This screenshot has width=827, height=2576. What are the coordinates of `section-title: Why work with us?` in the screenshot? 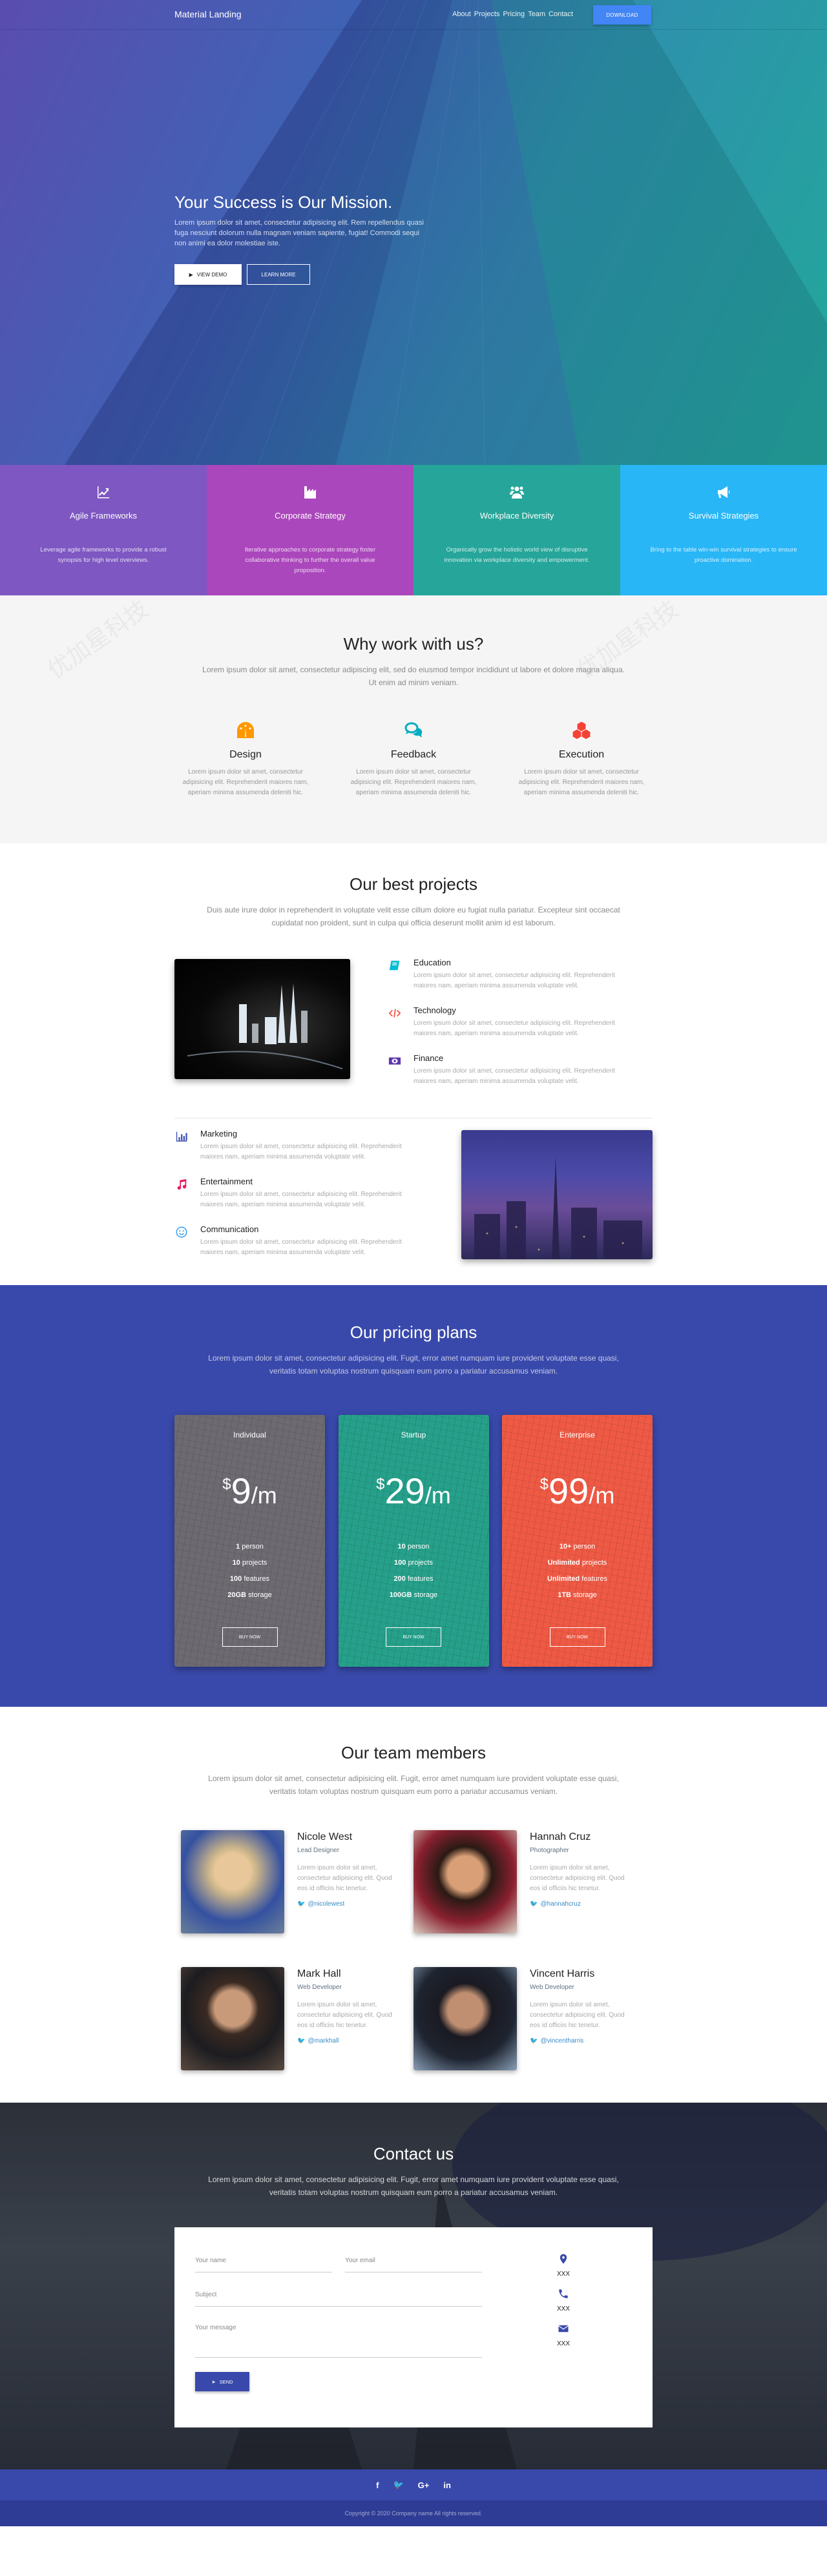 It's located at (413, 644).